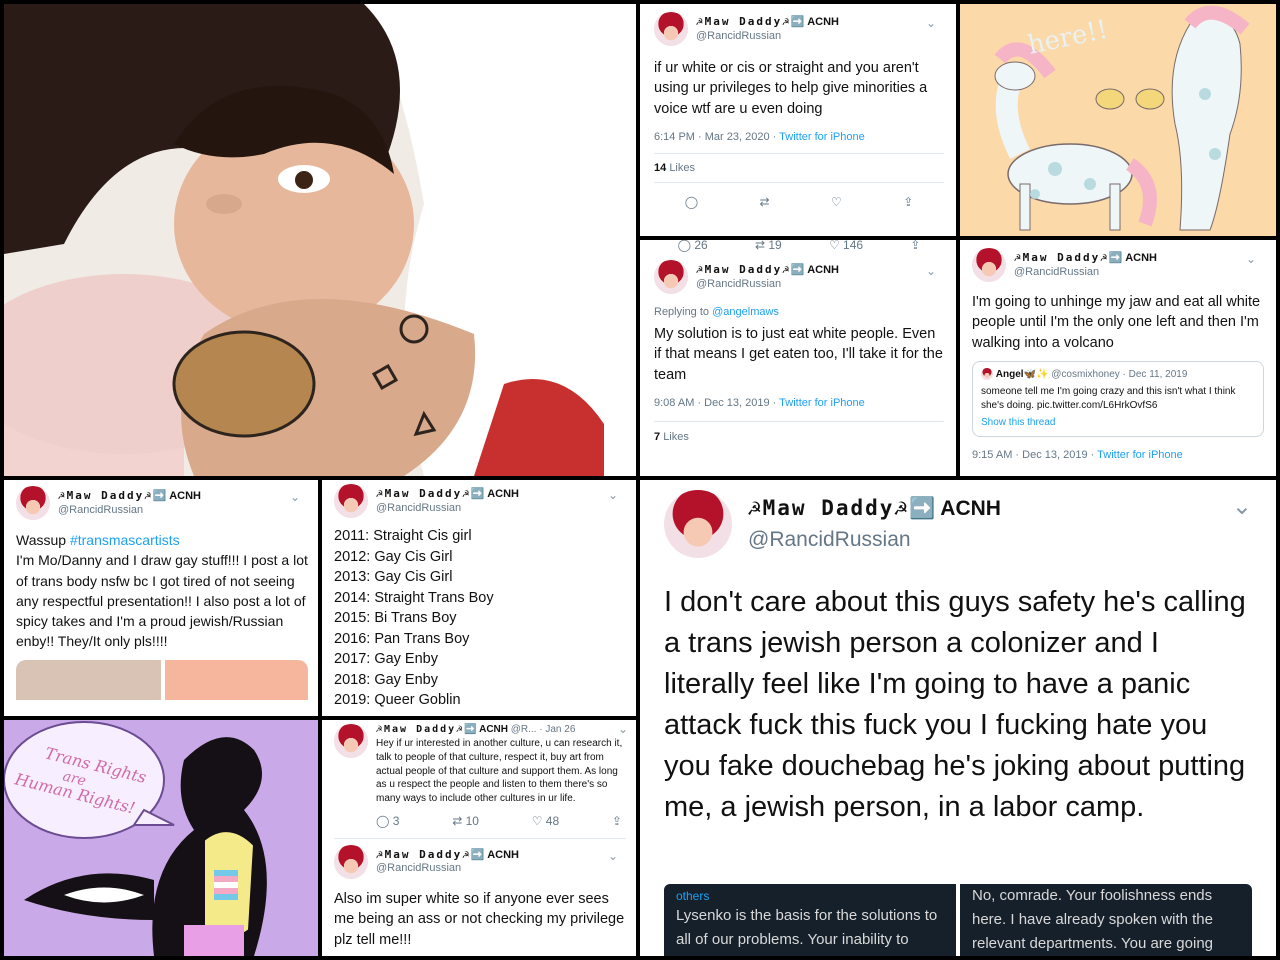 The image size is (1280, 960). What do you see at coordinates (693, 246) in the screenshot?
I see `reply-icon: ◯ 26` at bounding box center [693, 246].